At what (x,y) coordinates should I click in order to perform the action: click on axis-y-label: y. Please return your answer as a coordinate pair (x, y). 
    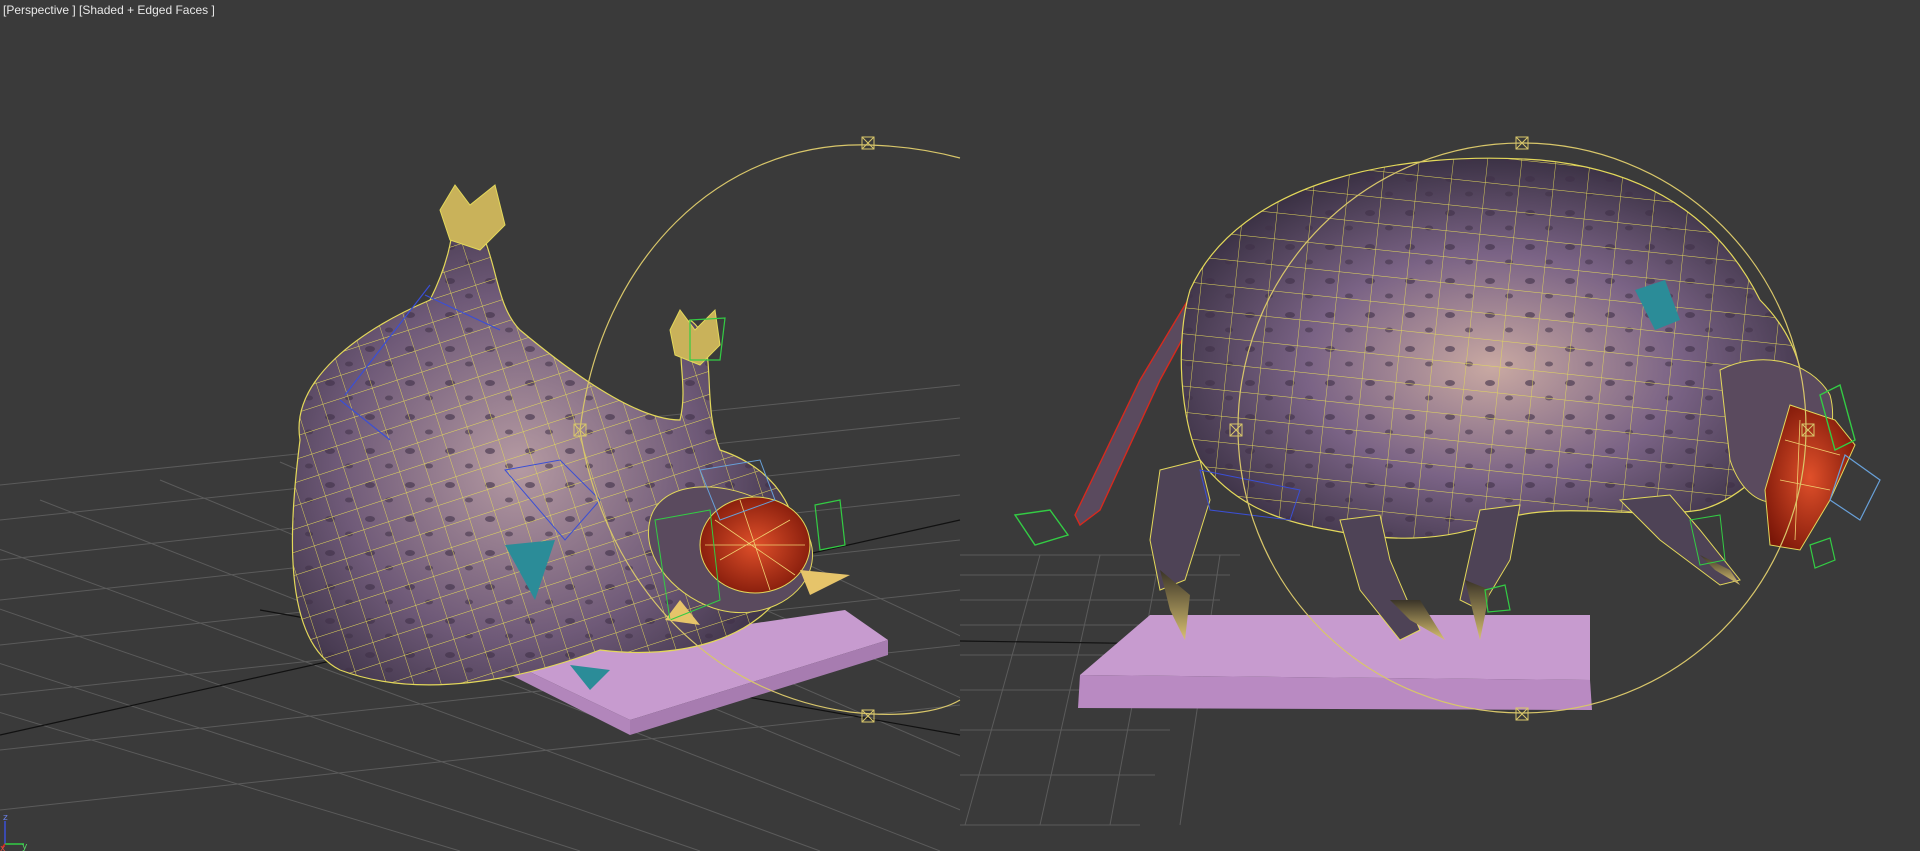
    Looking at the image, I should click on (25, 846).